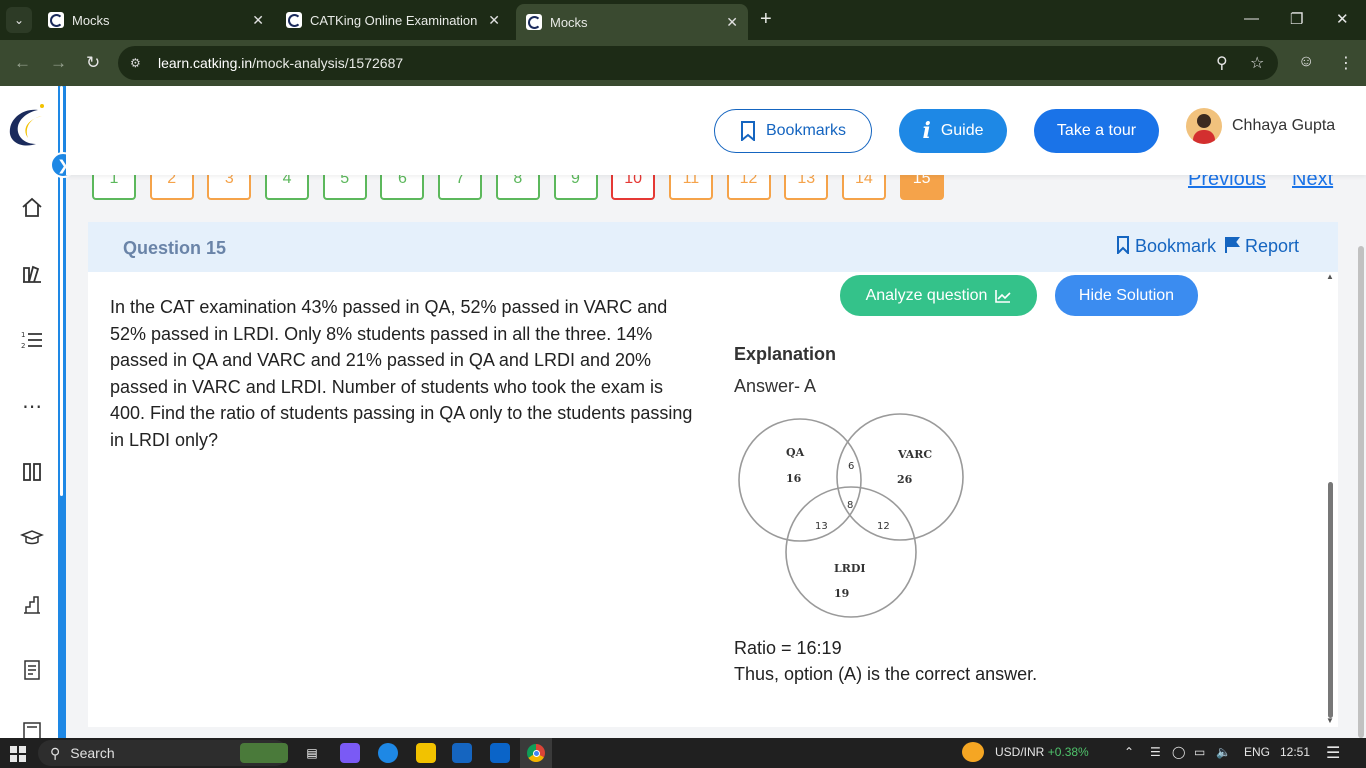 This screenshot has width=1366, height=768. I want to click on bookmark-question-button: Bookmark, so click(1166, 246).